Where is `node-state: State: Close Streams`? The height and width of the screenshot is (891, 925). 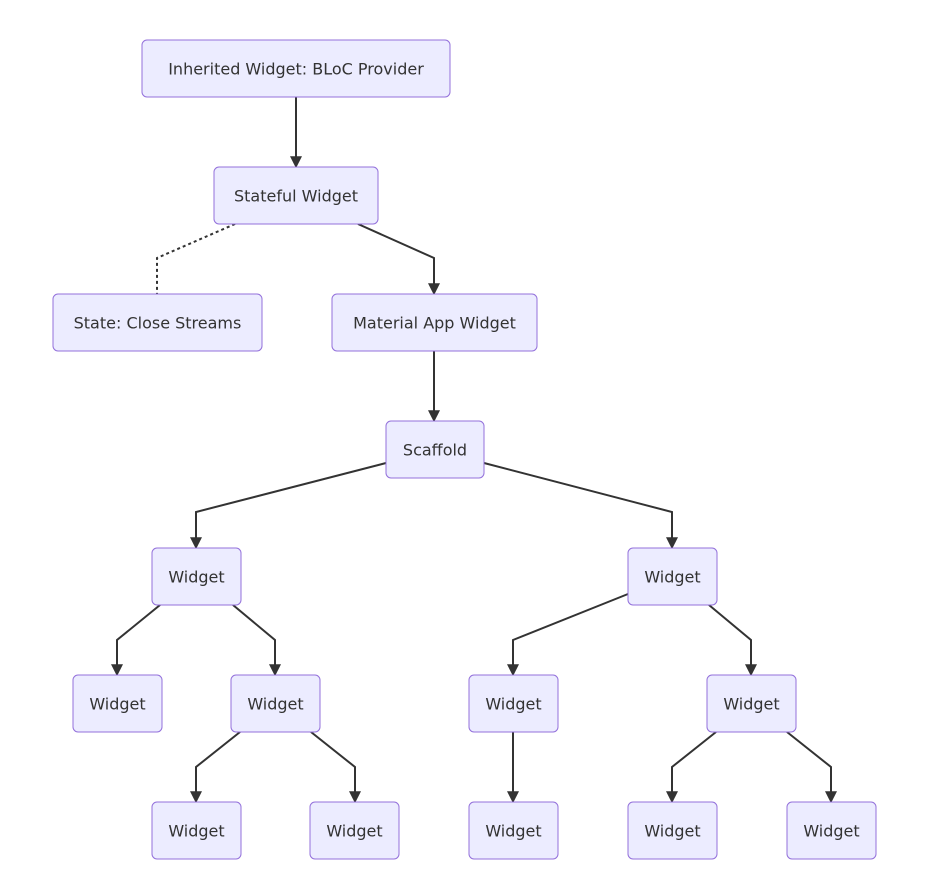
node-state: State: Close Streams is located at coordinates (157, 322).